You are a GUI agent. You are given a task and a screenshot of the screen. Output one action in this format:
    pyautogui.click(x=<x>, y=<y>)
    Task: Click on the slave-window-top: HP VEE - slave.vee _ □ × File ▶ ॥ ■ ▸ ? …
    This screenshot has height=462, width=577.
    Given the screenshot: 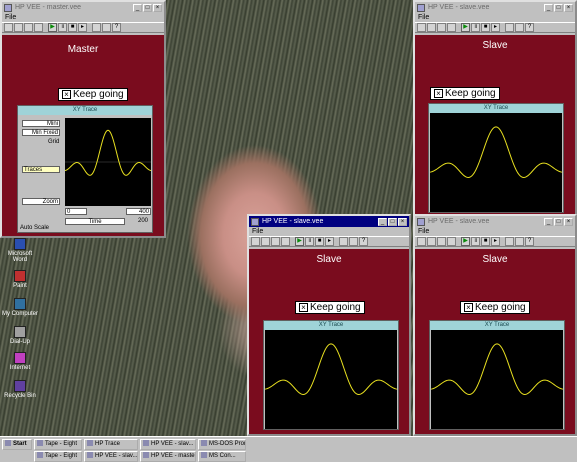 What is the action you would take?
    pyautogui.click(x=495, y=109)
    